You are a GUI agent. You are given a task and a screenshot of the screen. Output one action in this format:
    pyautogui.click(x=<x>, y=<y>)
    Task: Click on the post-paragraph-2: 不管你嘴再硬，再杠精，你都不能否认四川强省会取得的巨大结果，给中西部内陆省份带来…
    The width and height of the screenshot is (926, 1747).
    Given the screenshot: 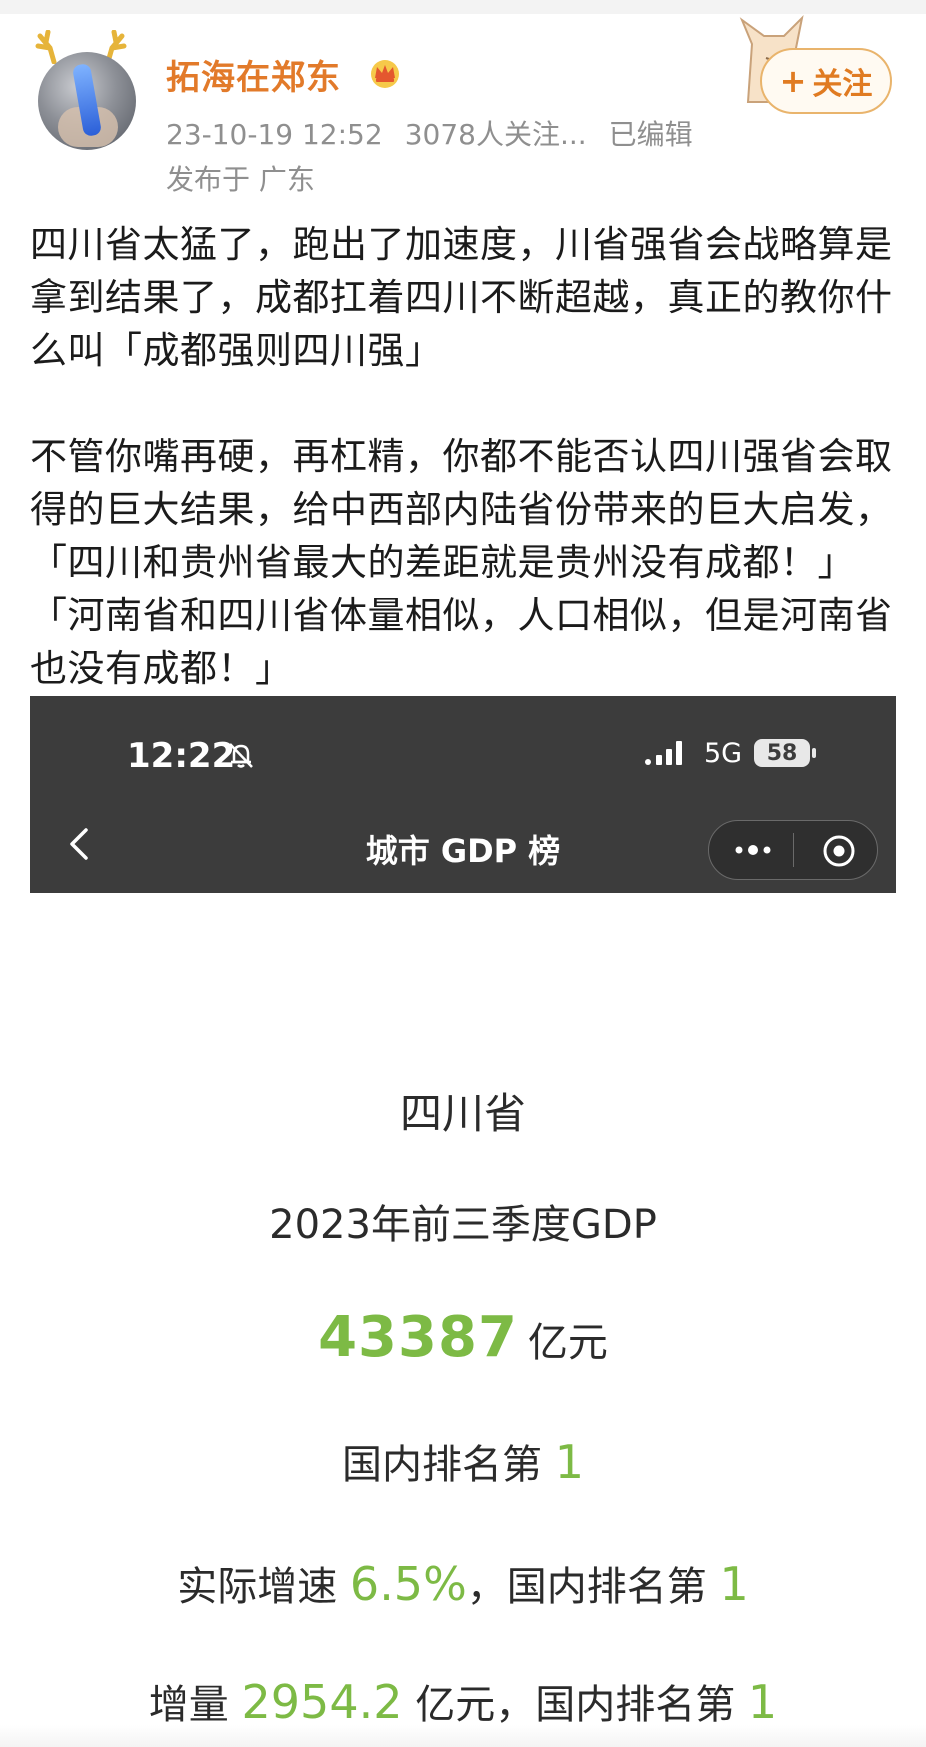 What is the action you would take?
    pyautogui.click(x=461, y=562)
    